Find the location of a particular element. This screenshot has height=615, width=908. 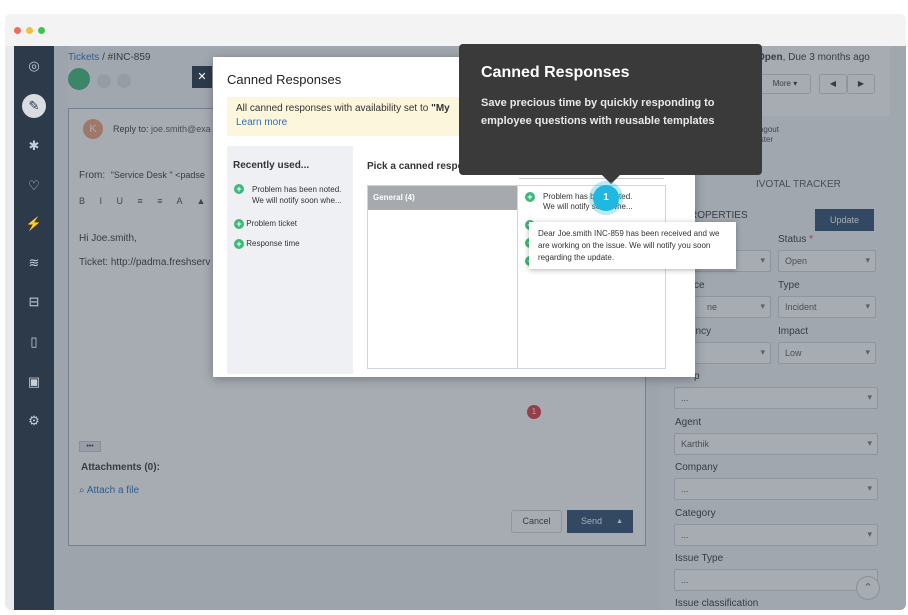

close-dot is located at coordinates (17, 30).